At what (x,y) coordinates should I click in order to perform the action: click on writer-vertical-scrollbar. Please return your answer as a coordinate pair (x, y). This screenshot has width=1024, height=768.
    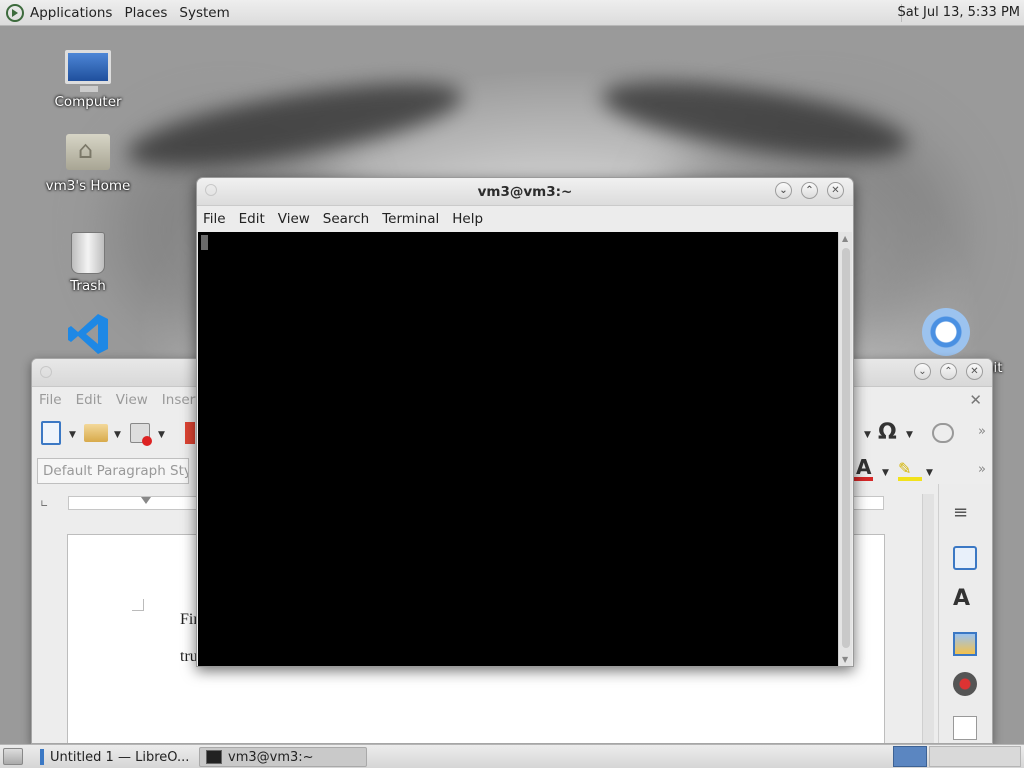
    Looking at the image, I should click on (928, 618).